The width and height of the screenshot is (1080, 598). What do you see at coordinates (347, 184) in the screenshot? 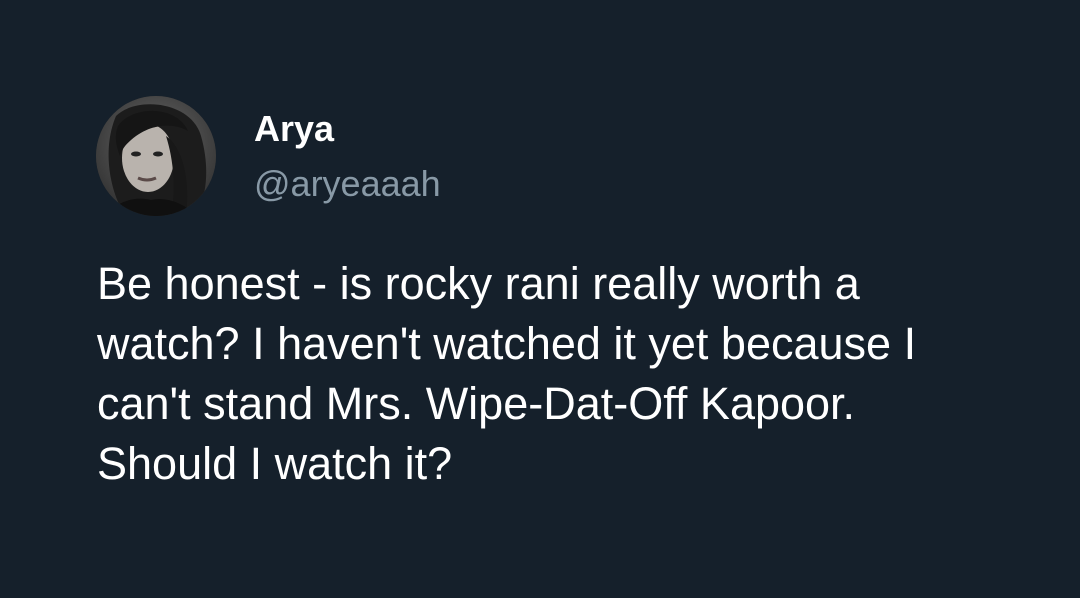
I see `author-handle: @aryeaaah` at bounding box center [347, 184].